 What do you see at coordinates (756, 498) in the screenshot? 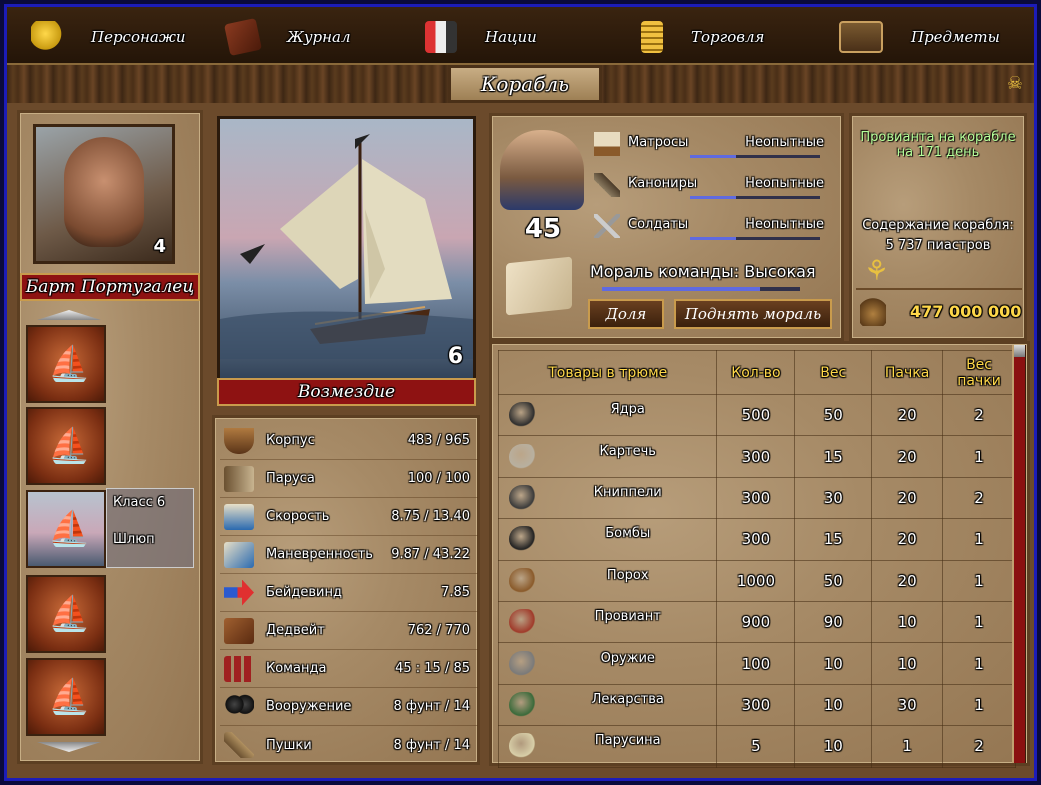
I see `table-row: Книппели 300 30 20 2` at bounding box center [756, 498].